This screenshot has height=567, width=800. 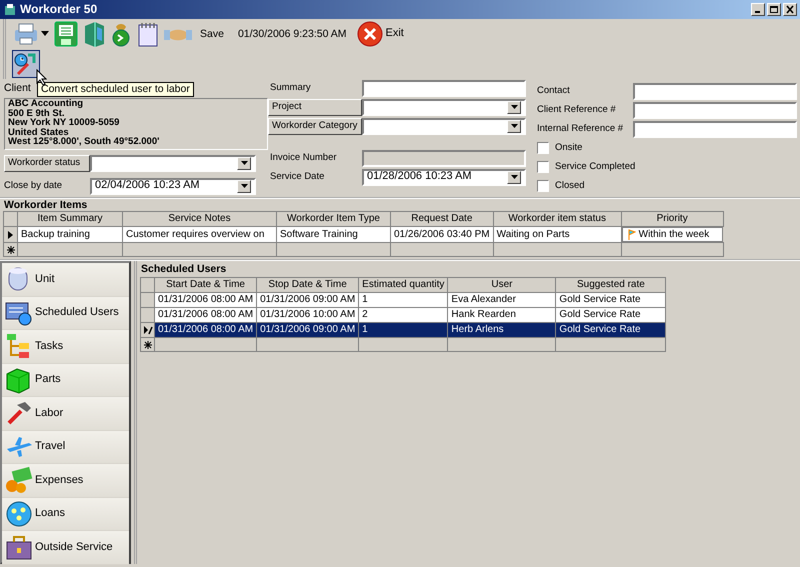 I want to click on table-cell: Hank Rearden, so click(x=502, y=315).